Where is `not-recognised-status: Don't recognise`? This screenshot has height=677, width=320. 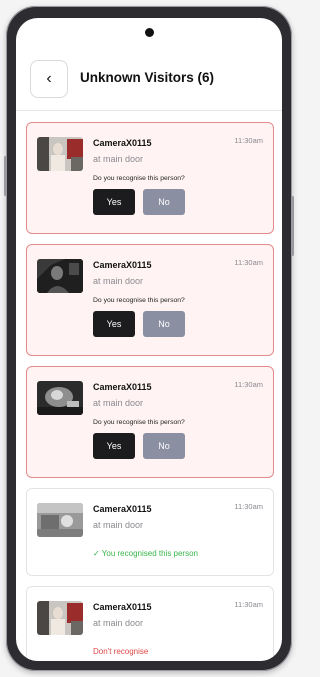
not-recognised-status: Don't recognise is located at coordinates (121, 651).